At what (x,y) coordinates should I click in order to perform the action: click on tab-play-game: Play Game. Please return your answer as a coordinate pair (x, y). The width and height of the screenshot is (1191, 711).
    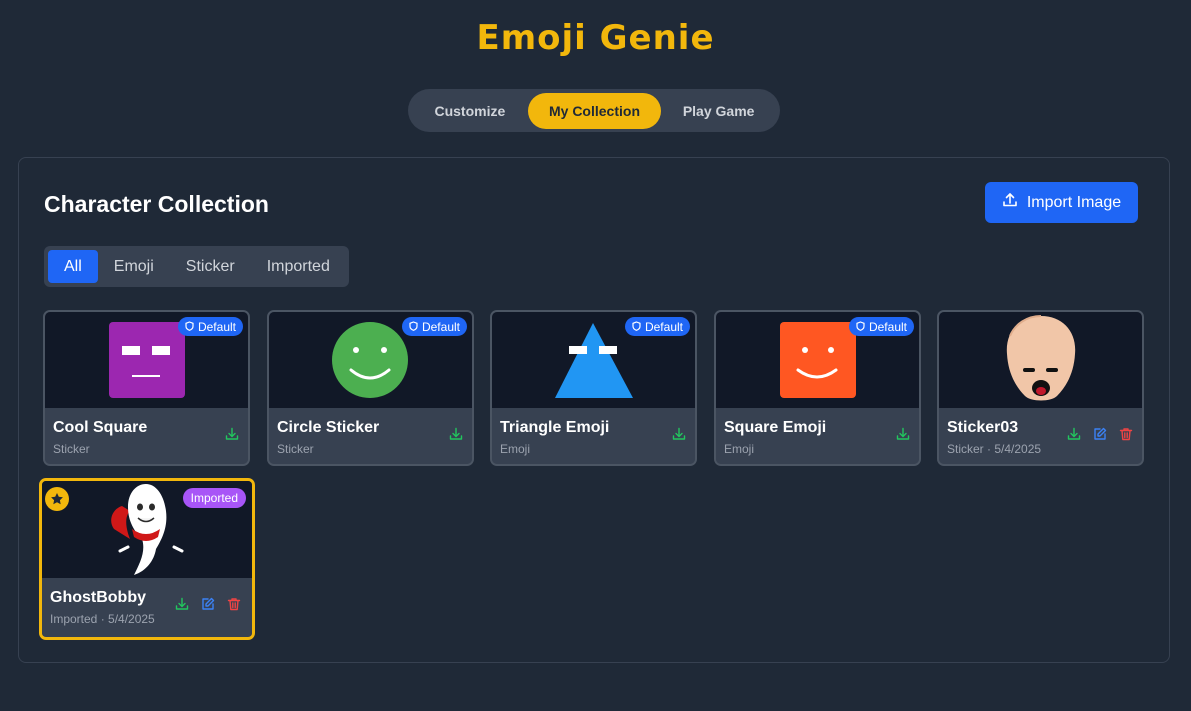
    Looking at the image, I should click on (718, 111).